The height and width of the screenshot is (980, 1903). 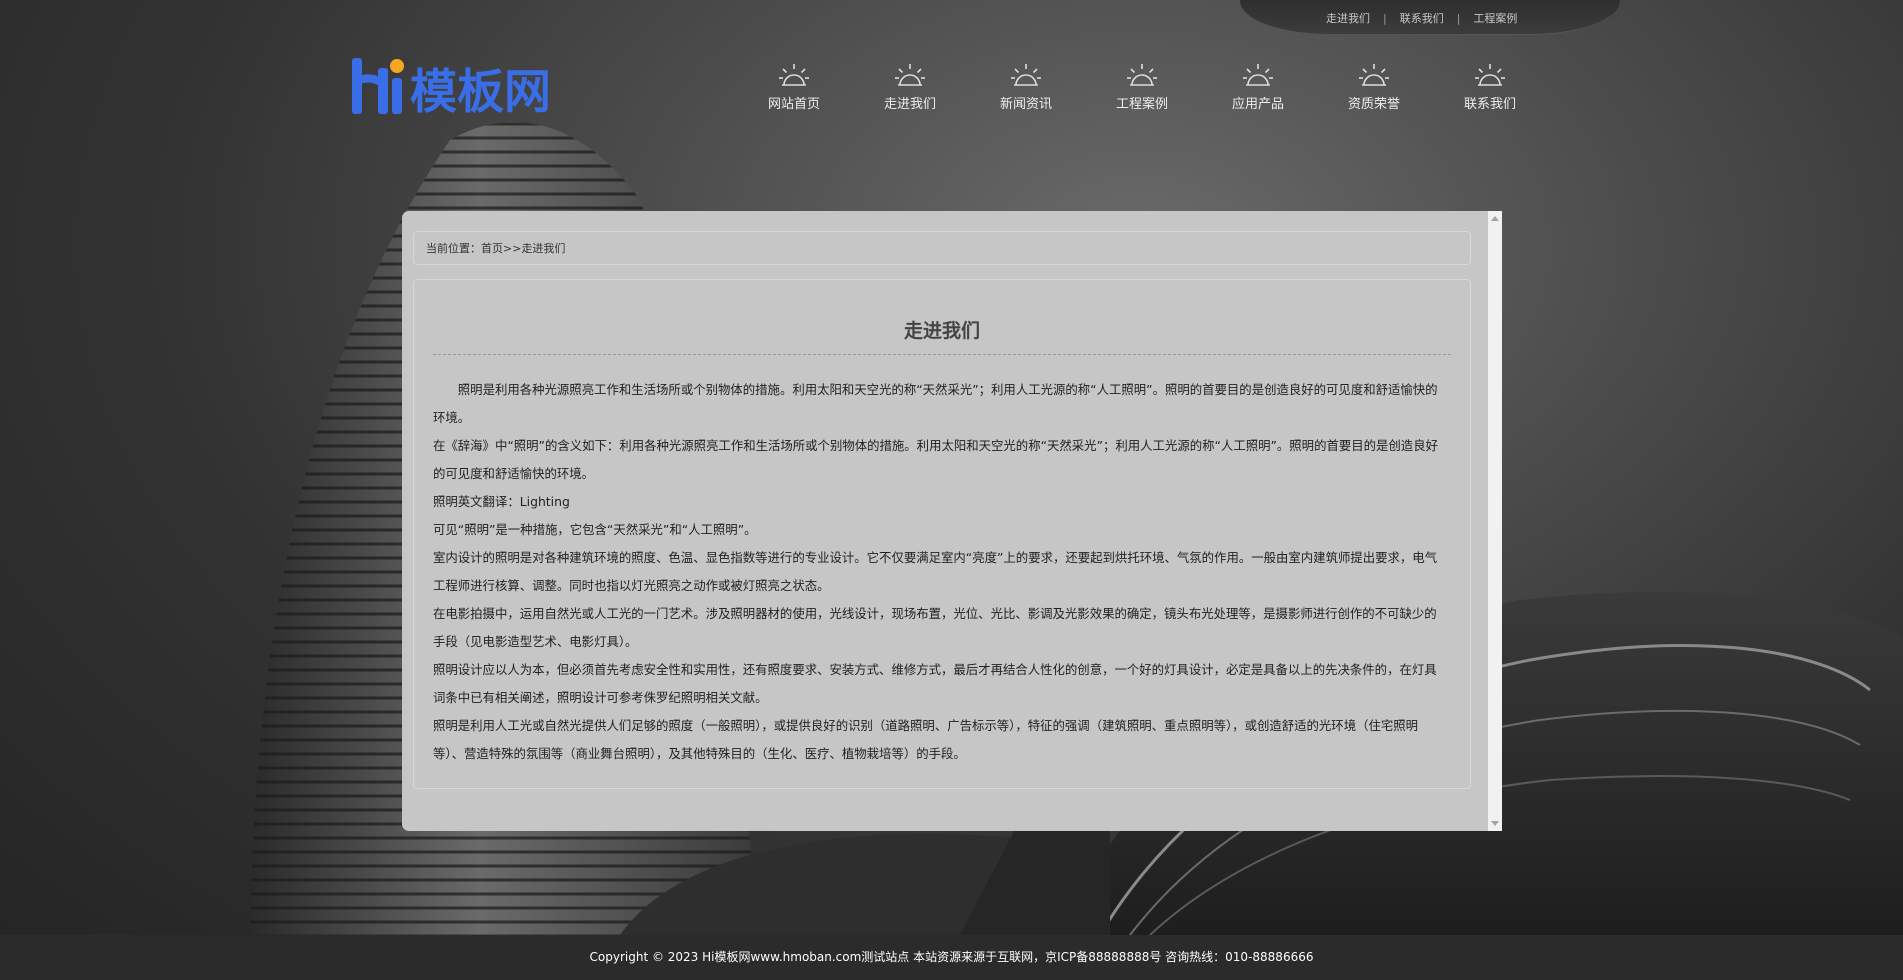 I want to click on top-links-bar: 走进我们 | 联系我们 | 工程案例, so click(x=1430, y=17).